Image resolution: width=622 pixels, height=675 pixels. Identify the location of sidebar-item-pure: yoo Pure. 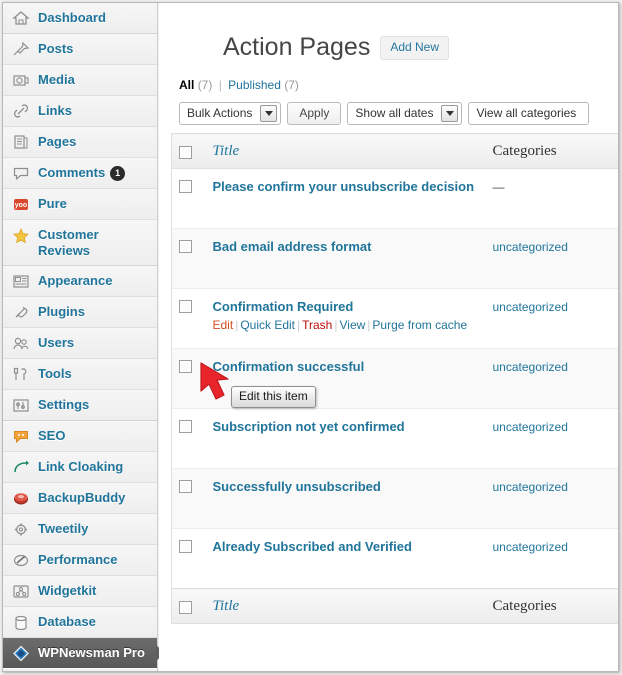
(80, 204).